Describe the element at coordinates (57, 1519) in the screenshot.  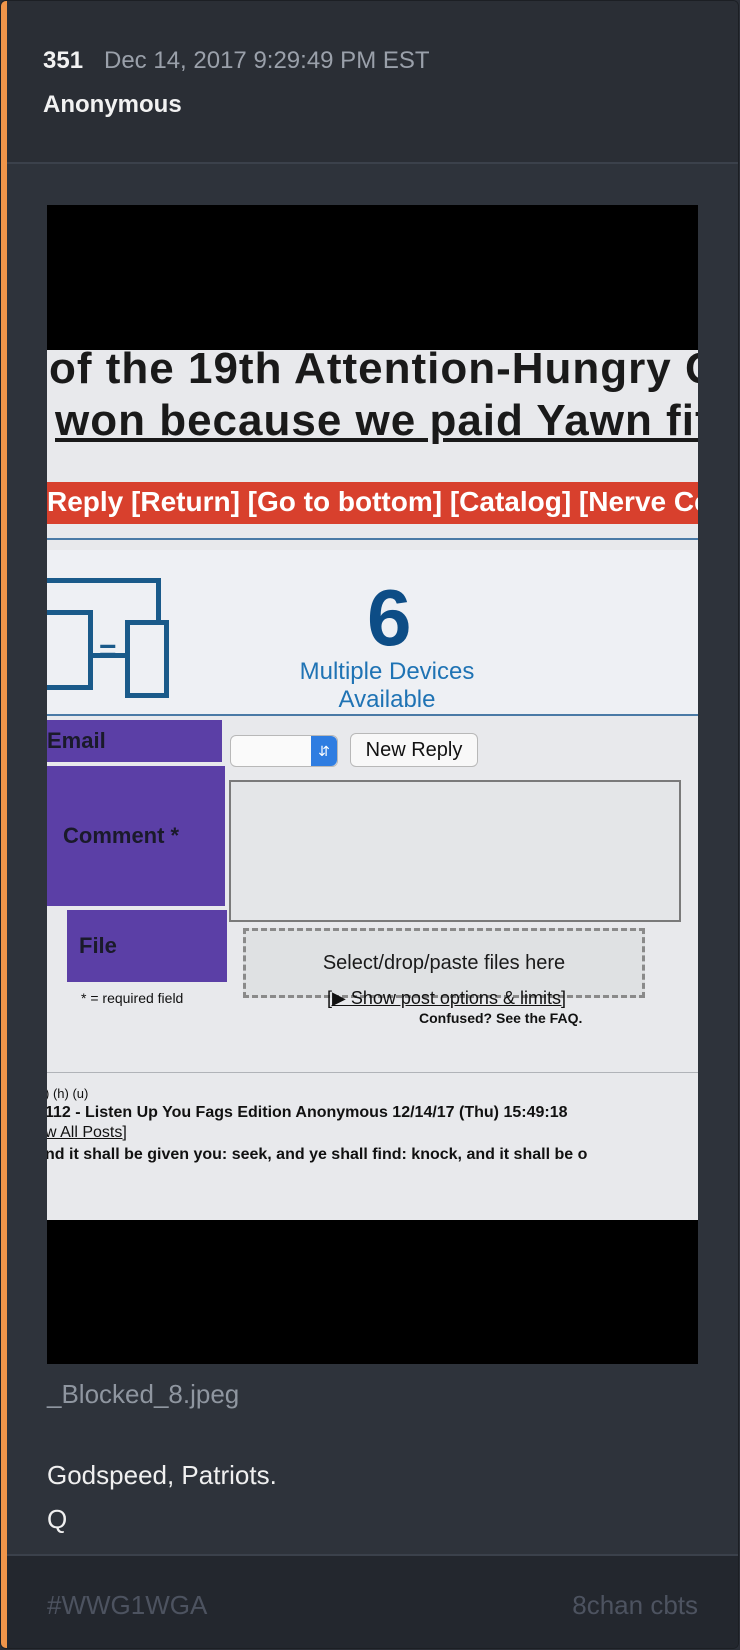
I see `post-body-line-2: Q` at that location.